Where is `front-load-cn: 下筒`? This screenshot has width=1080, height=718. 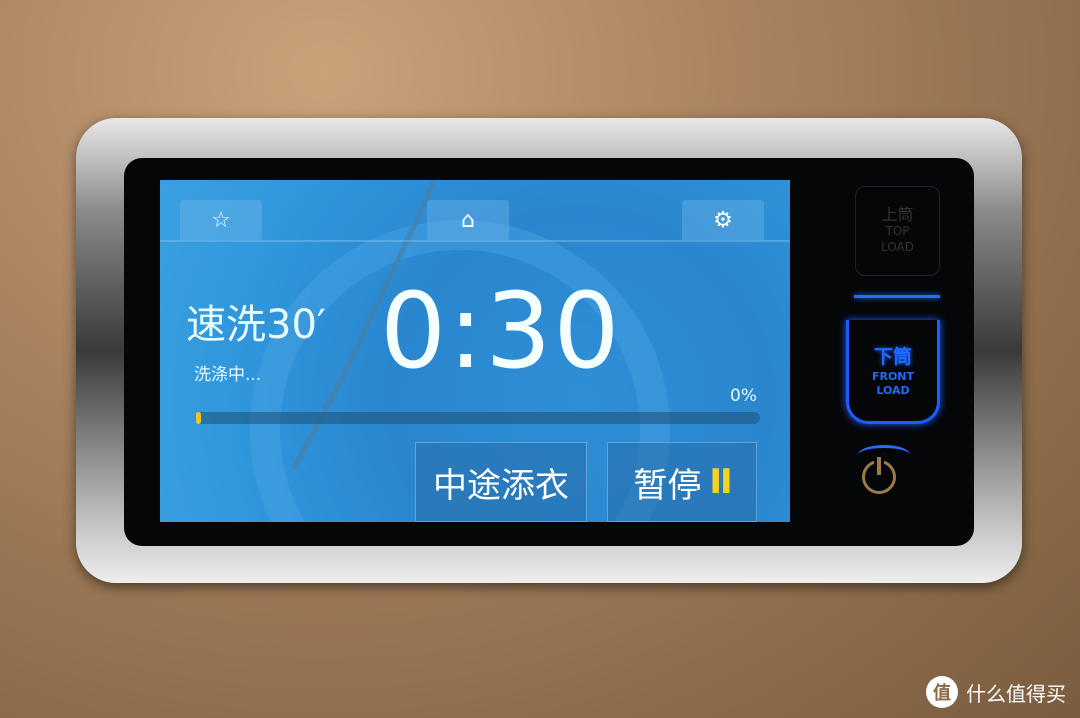
front-load-cn: 下筒 is located at coordinates (892, 357).